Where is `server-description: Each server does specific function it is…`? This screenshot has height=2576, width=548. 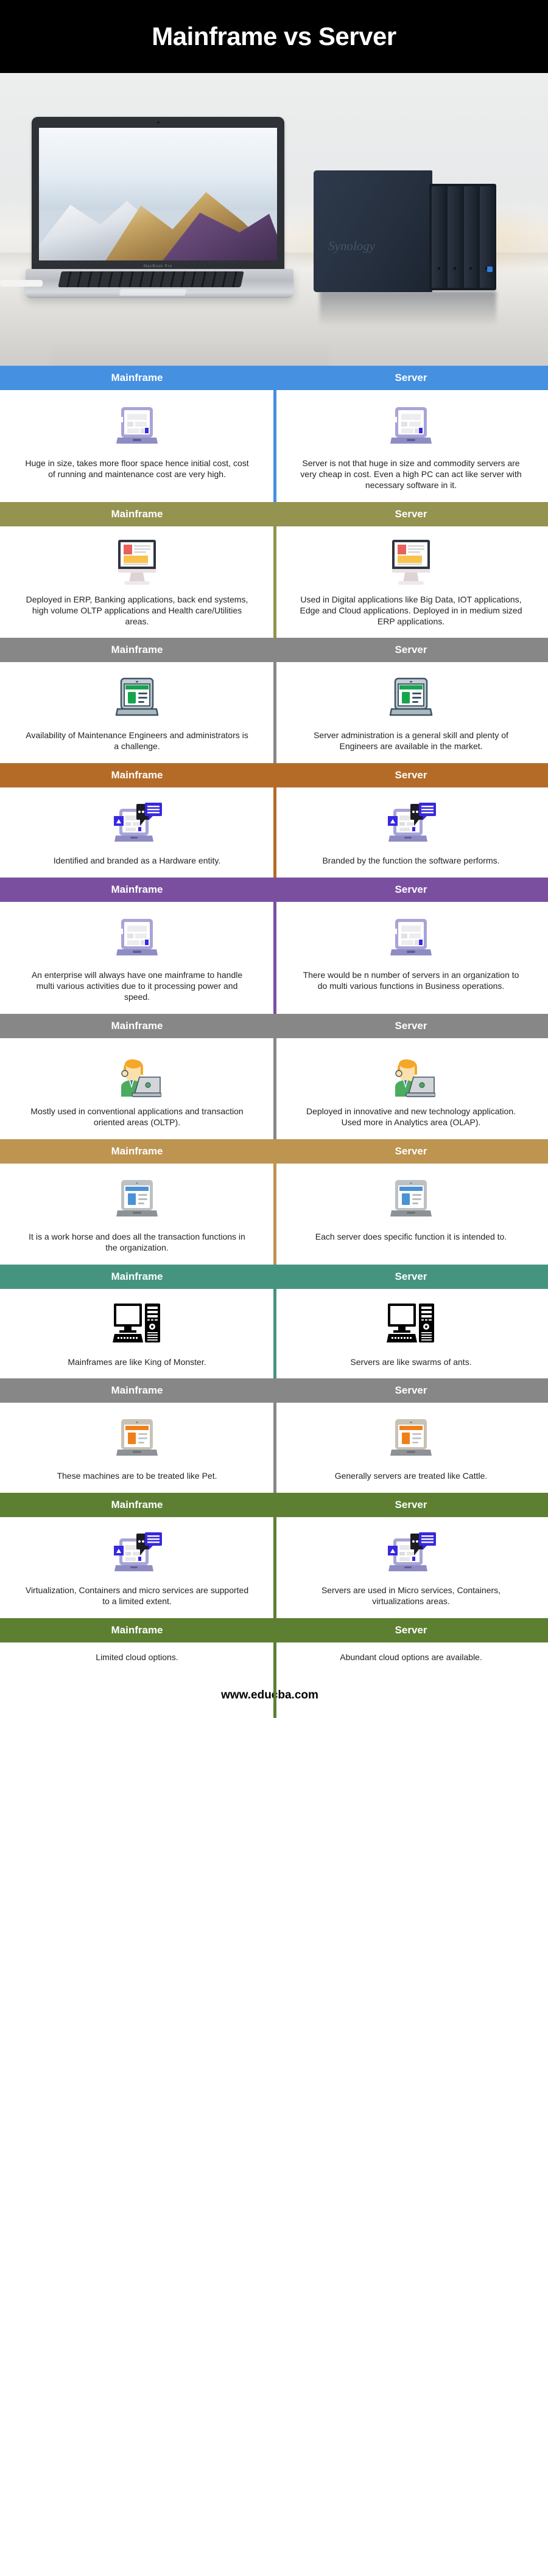
server-description: Each server does specific function it is… is located at coordinates (411, 1236).